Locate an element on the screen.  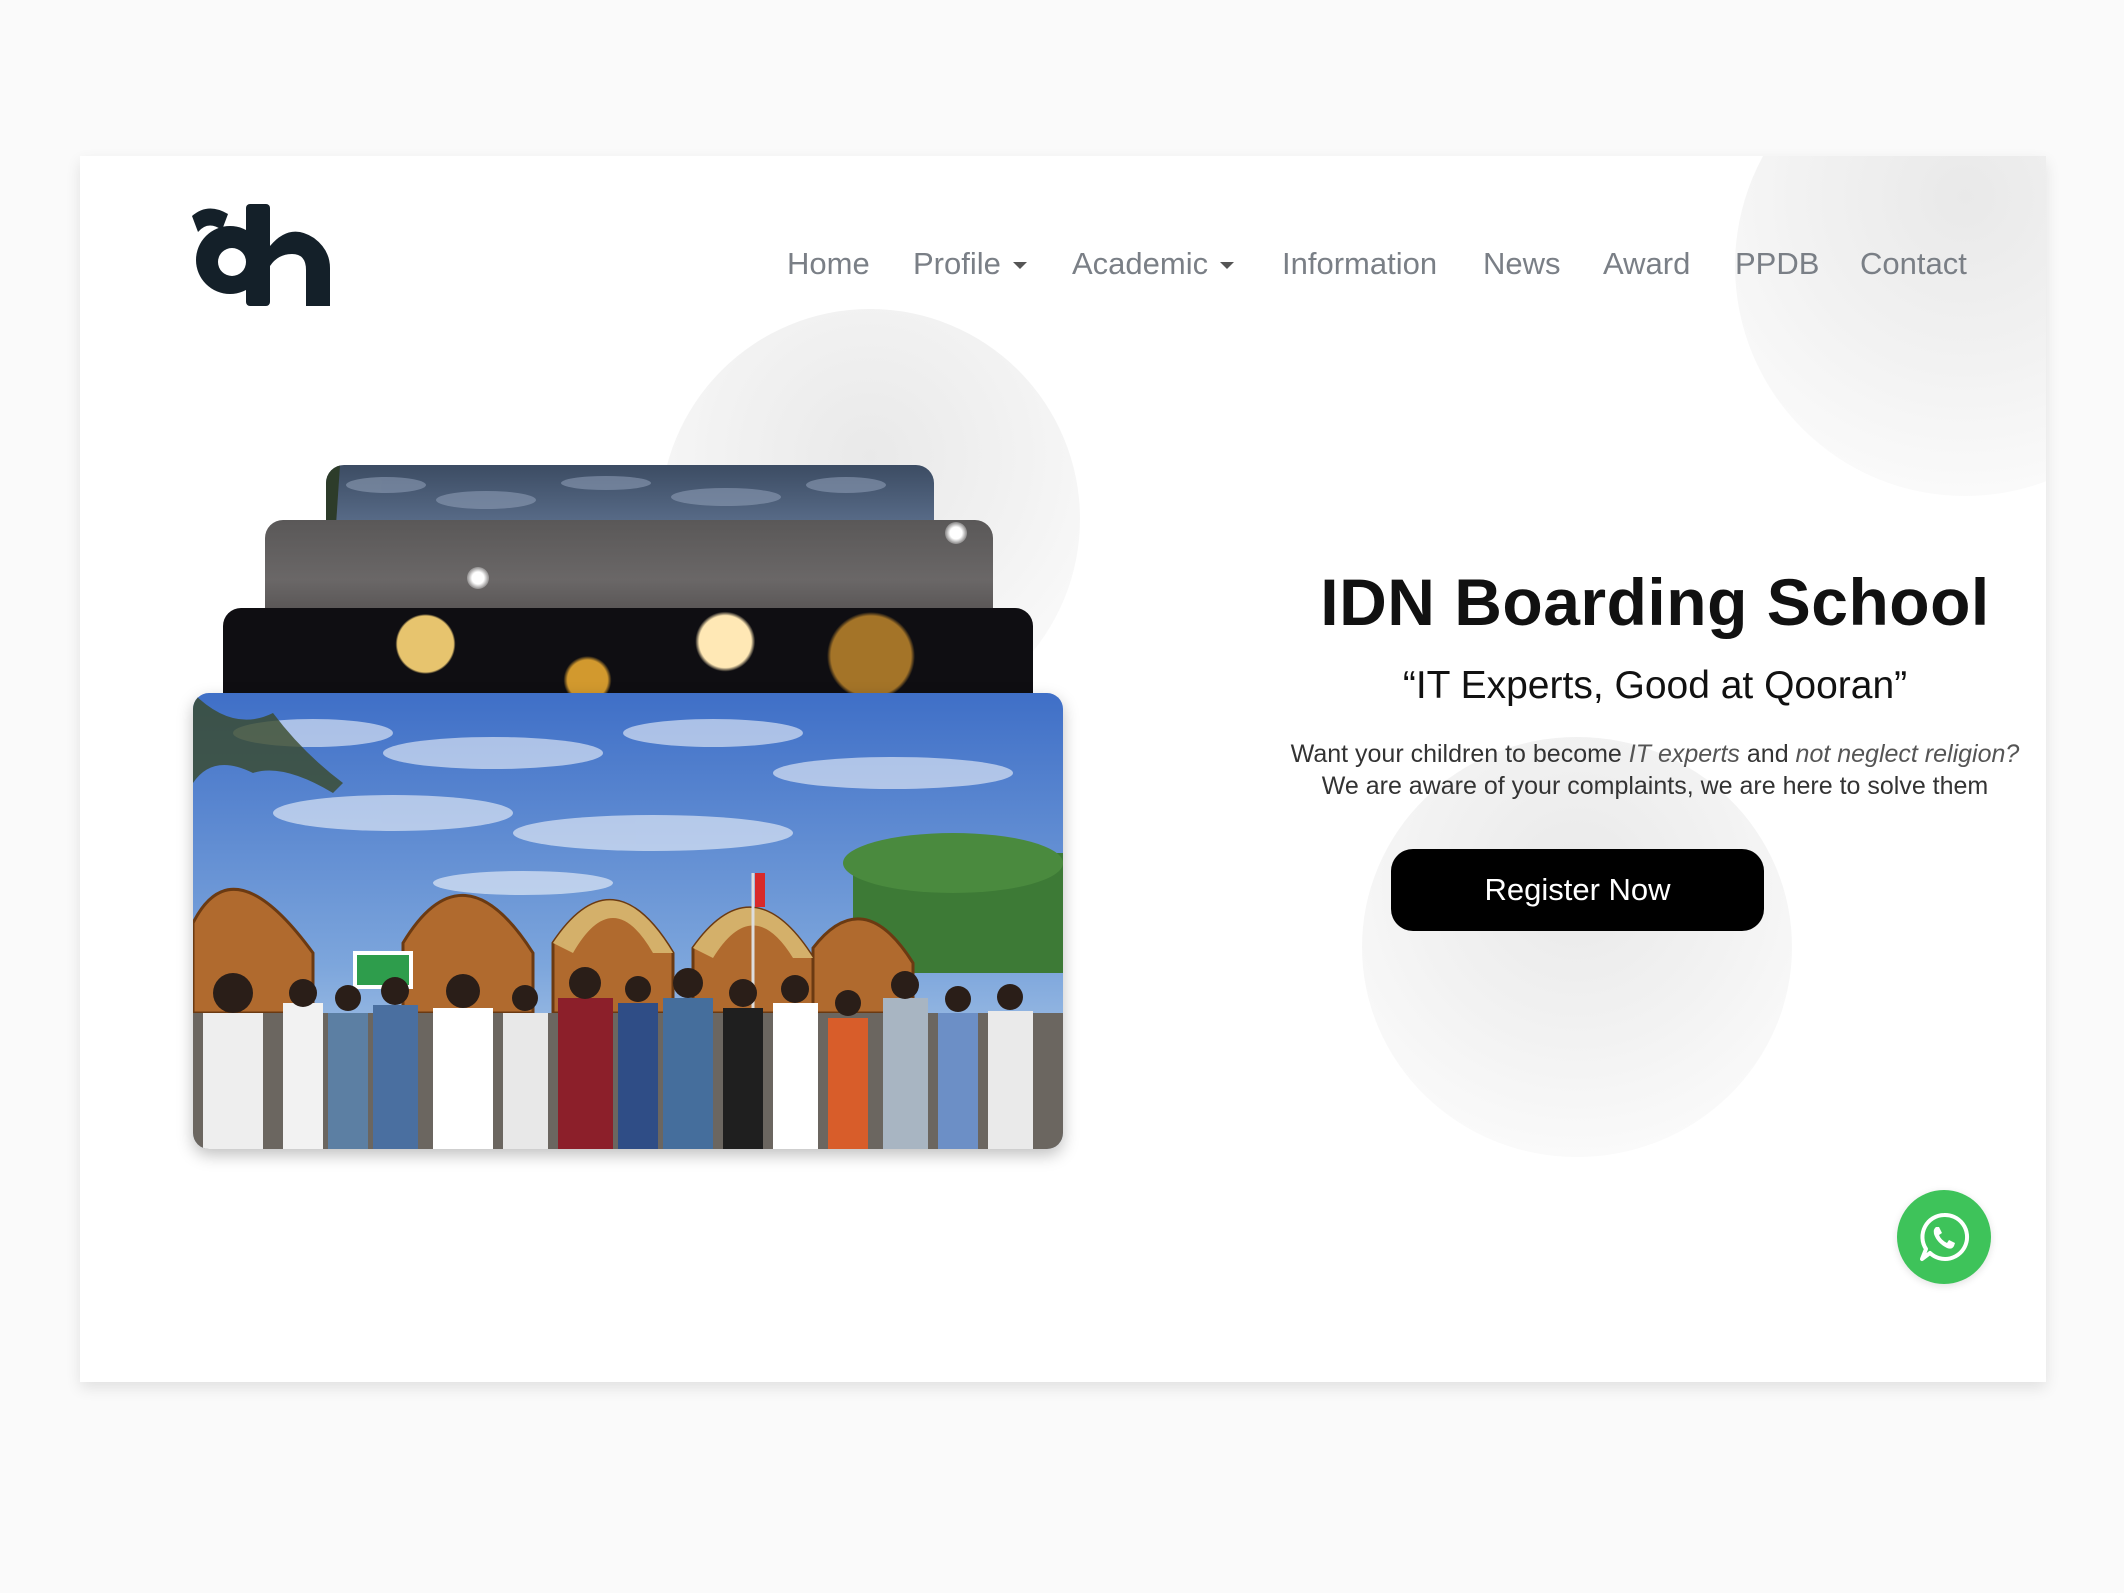
nav-item-label: News is located at coordinates (1522, 263).